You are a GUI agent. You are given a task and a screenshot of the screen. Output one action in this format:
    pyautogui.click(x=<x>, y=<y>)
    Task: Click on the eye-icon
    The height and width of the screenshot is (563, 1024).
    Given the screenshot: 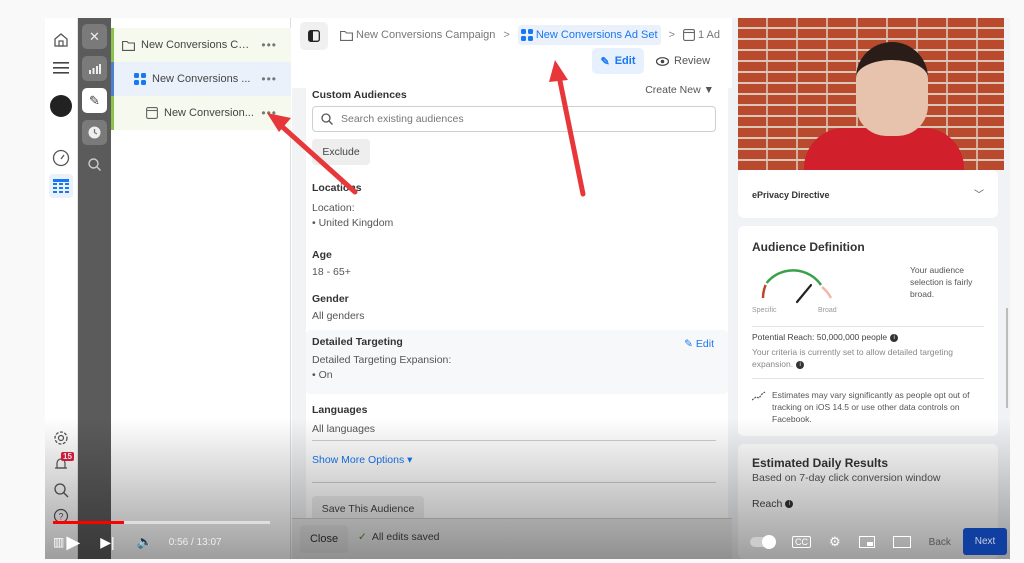 What is the action you would take?
    pyautogui.click(x=662, y=61)
    